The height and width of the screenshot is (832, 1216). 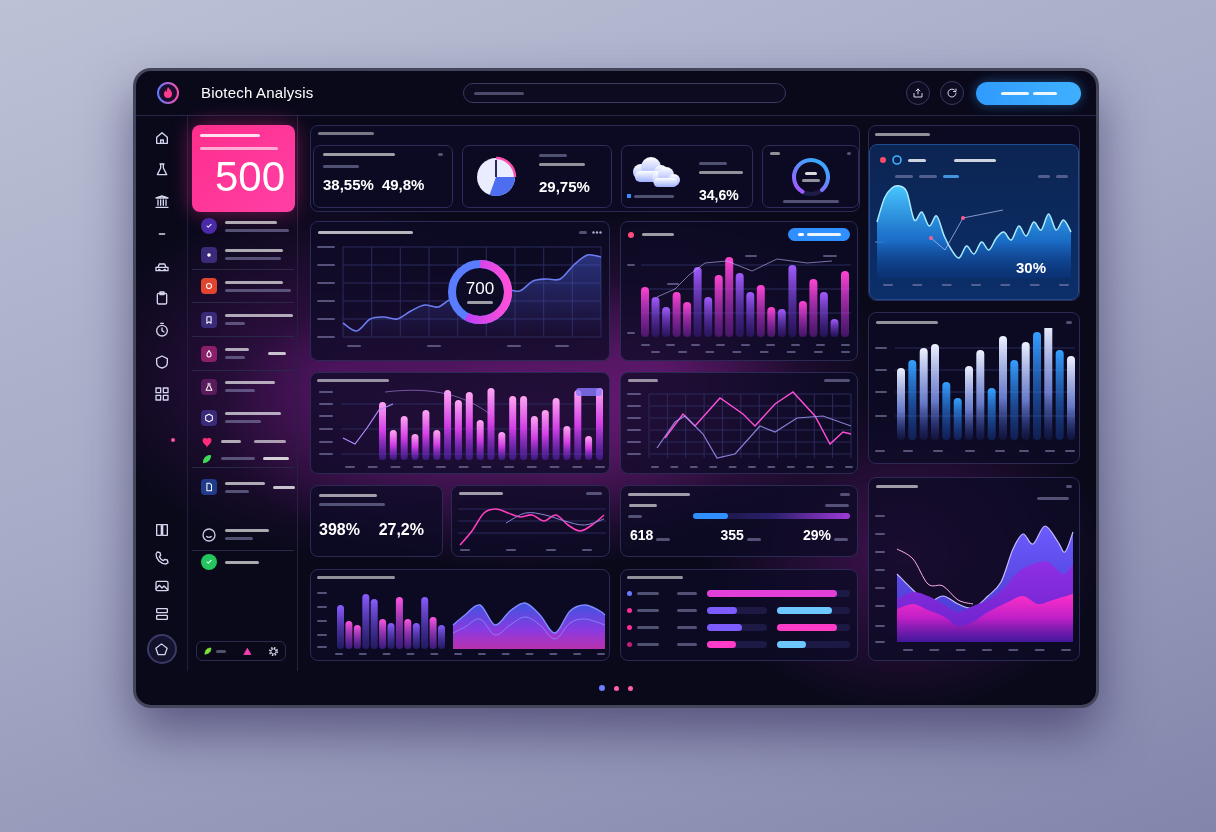 What do you see at coordinates (816, 535) in the screenshot?
I see `stat-value: 29%` at bounding box center [816, 535].